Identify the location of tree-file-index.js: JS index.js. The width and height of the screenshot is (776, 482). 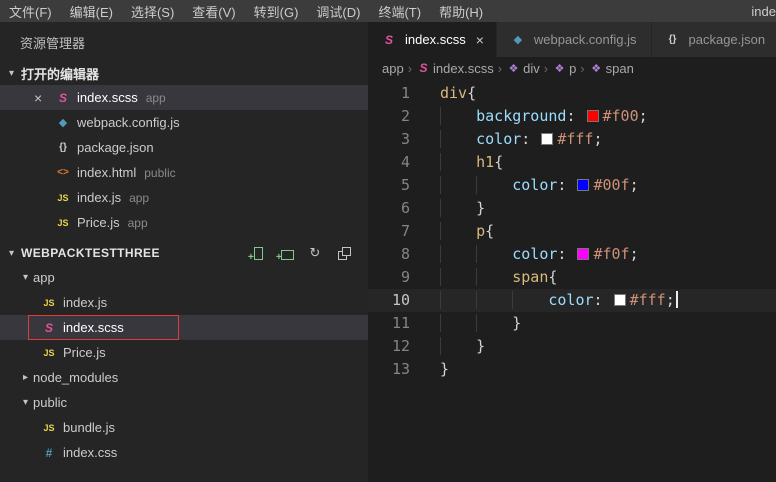
(184, 302).